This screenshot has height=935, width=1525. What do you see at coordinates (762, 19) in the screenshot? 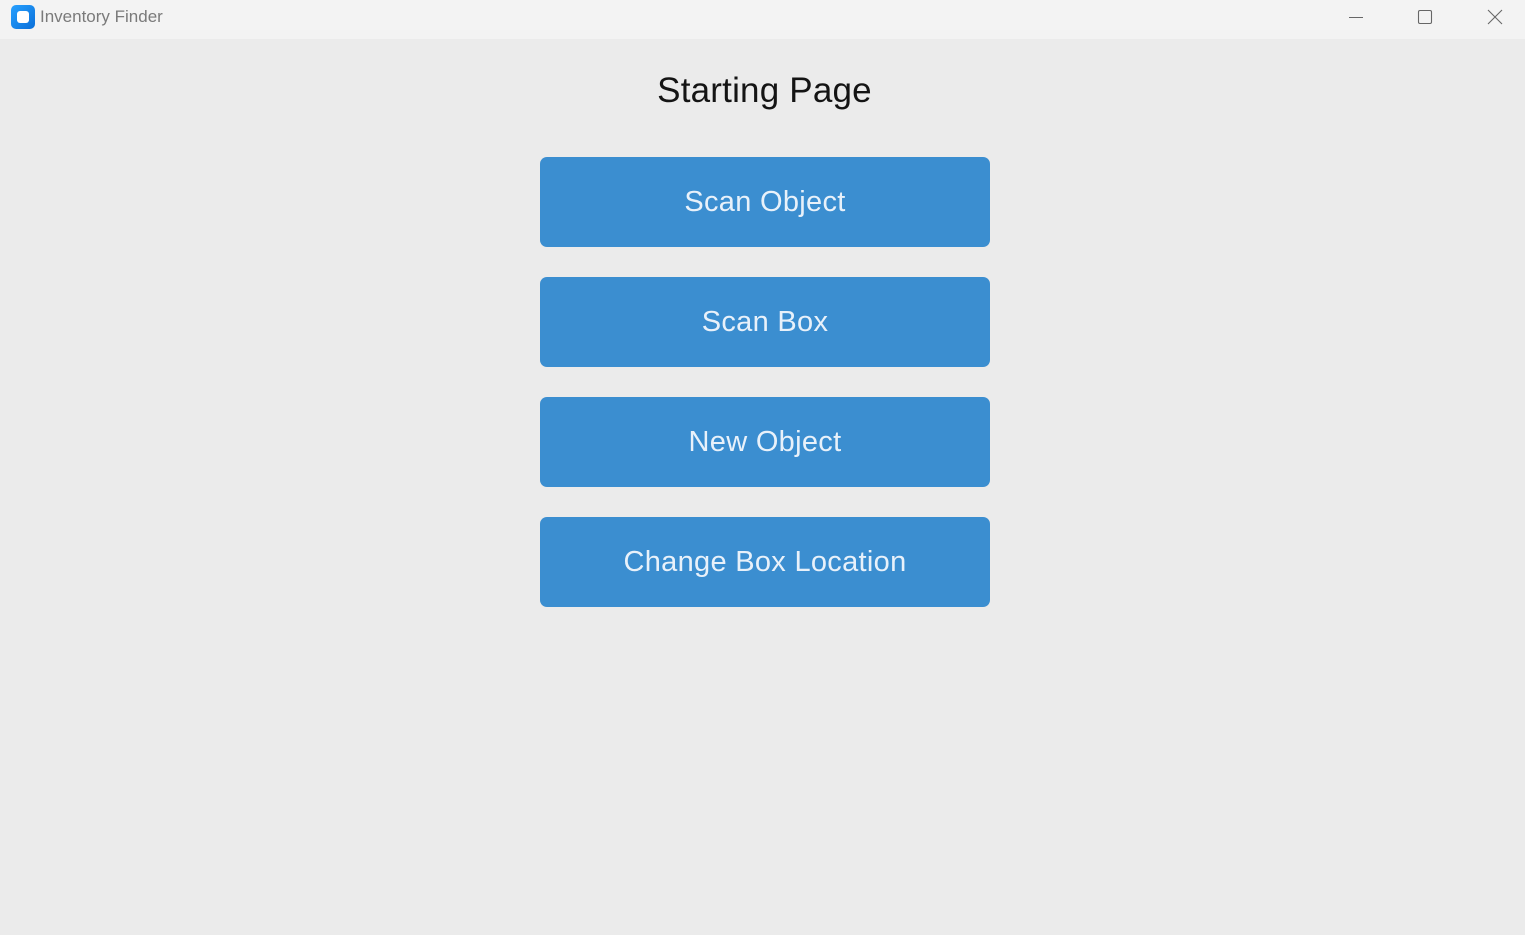
I see `title-bar: Inventory Finder` at bounding box center [762, 19].